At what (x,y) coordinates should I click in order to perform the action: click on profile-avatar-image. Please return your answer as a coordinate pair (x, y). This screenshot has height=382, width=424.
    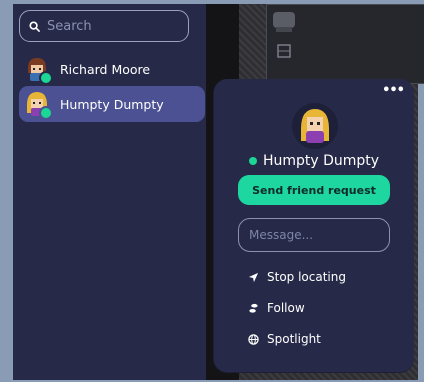
    Looking at the image, I should click on (315, 126).